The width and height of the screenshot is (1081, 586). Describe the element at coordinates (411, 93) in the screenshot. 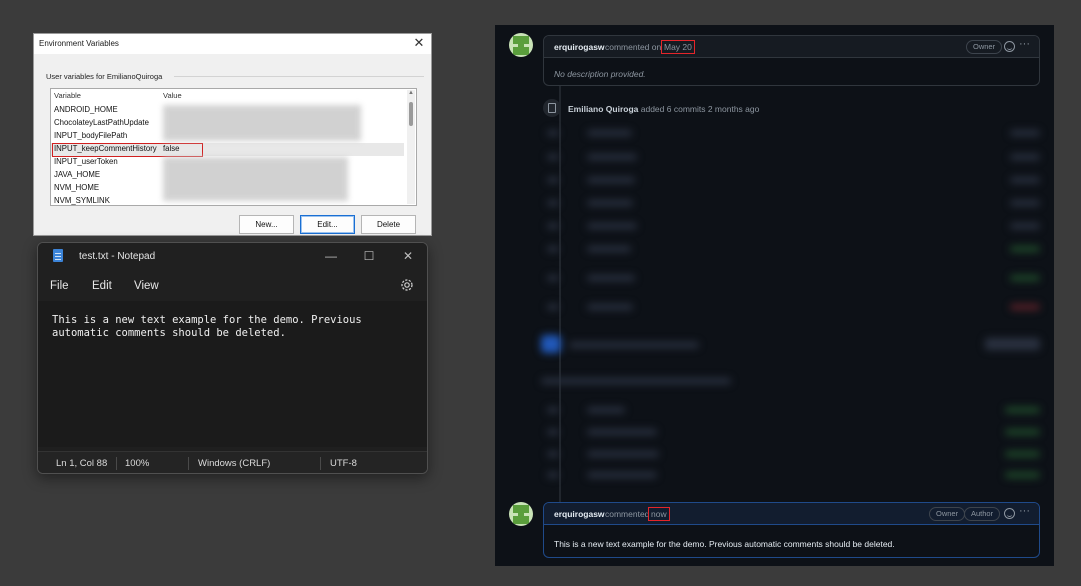

I see `scroll-up-icon: ▲` at that location.